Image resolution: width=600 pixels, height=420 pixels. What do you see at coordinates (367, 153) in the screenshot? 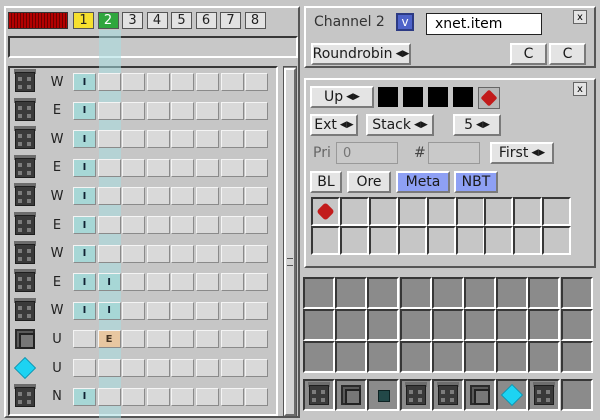
I see `priority-input` at bounding box center [367, 153].